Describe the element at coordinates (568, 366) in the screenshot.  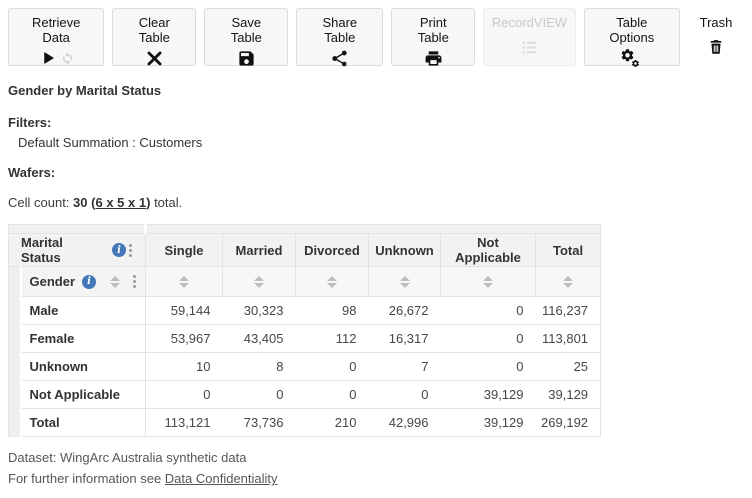
I see `data-cell: 25` at that location.